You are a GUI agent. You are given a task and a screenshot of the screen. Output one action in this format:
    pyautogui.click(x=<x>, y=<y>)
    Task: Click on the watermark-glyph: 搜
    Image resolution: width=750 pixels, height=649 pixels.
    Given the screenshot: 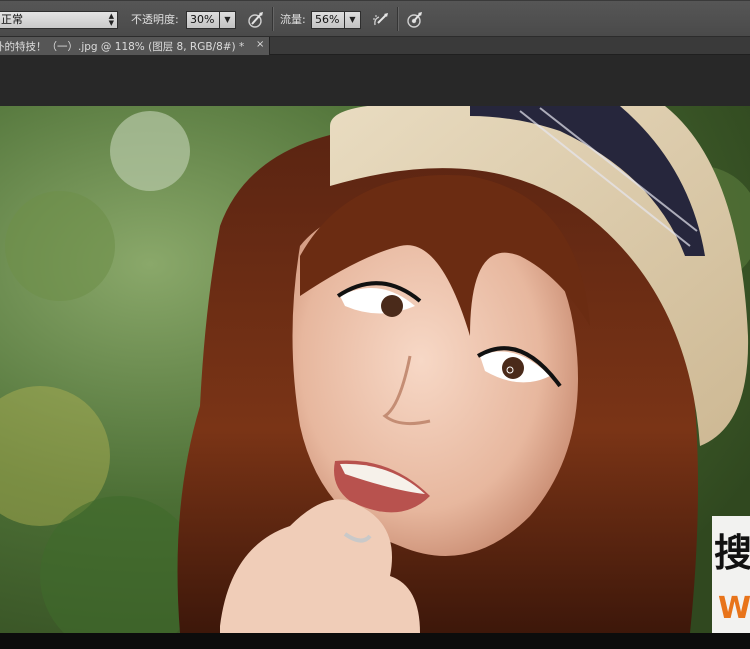 What is the action you would take?
    pyautogui.click(x=732, y=553)
    